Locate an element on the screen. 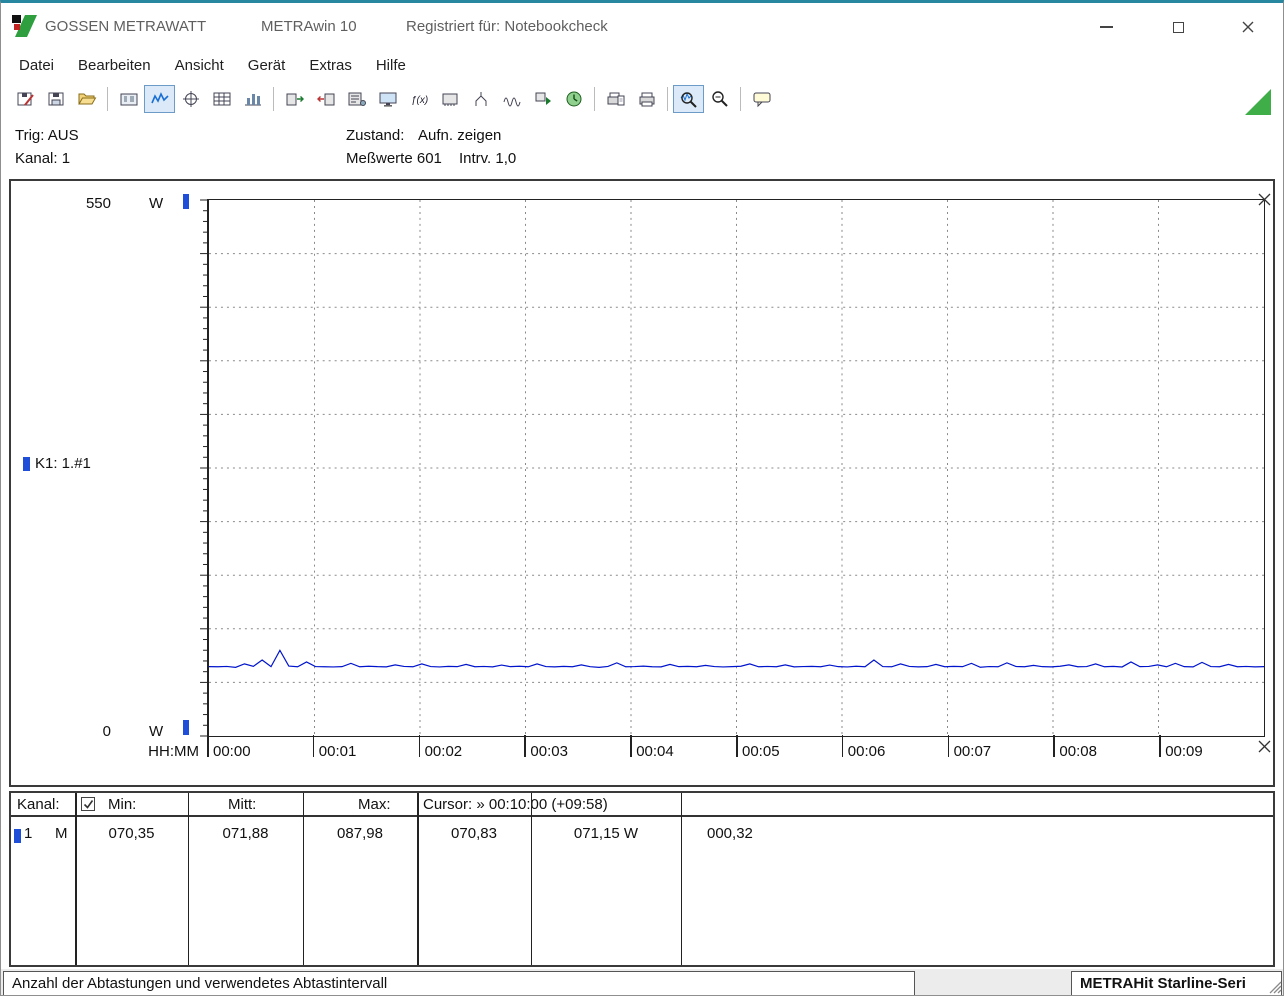  online-display-button is located at coordinates (387, 99).